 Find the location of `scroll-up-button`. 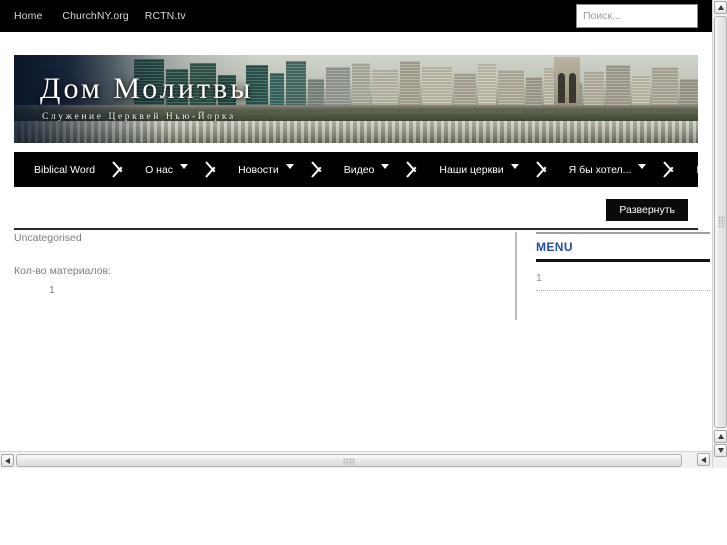

scroll-up-button is located at coordinates (720, 7).